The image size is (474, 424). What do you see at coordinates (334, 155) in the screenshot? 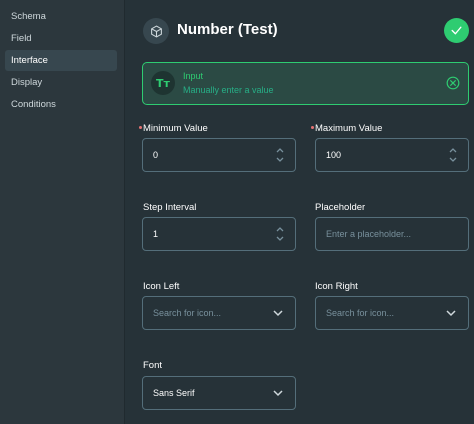
I see `max-value-text: 100` at bounding box center [334, 155].